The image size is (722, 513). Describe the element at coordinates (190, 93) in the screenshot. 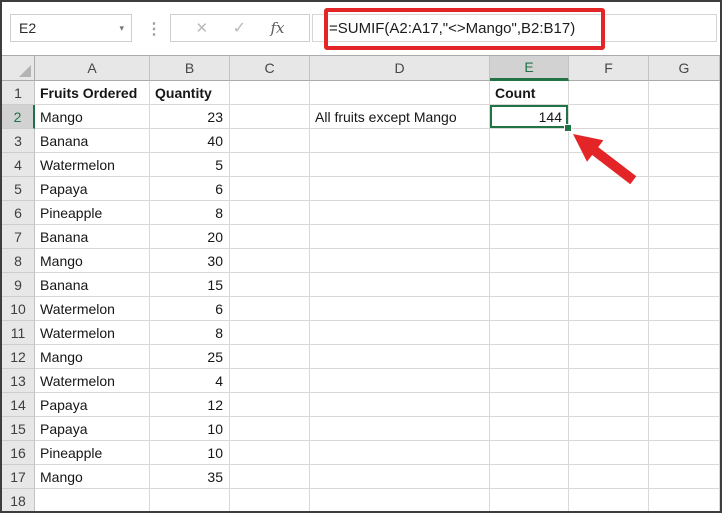

I see `cell-B1: Quantity` at that location.